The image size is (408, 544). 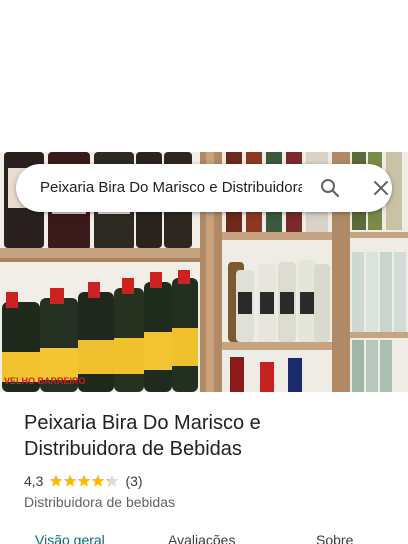 I want to click on place-tabs: Visão geral Avaliações Sobre, so click(x=204, y=536).